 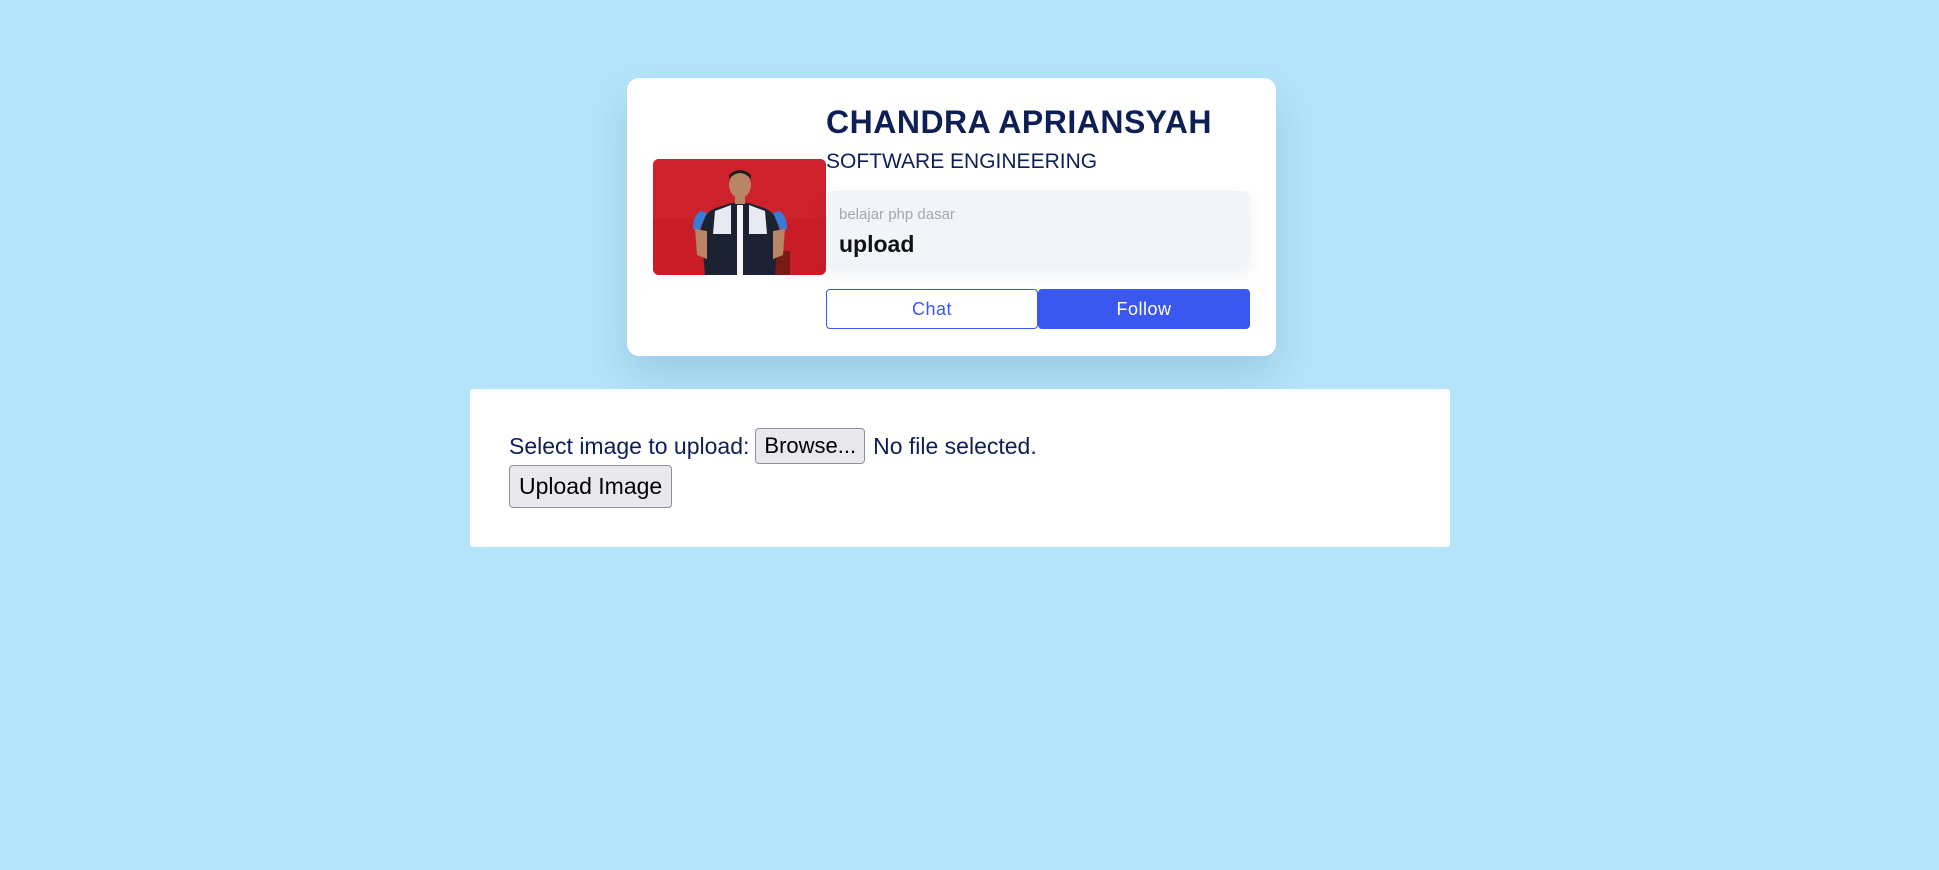 What do you see at coordinates (955, 445) in the screenshot?
I see `file-status: No file selected.` at bounding box center [955, 445].